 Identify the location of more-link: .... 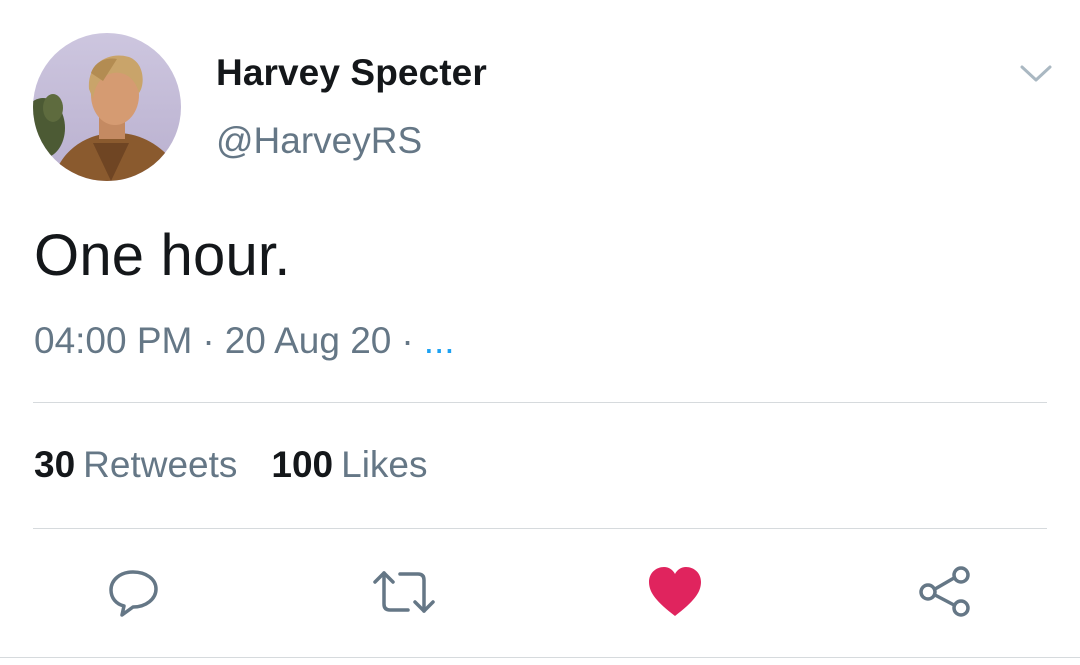
(439, 340).